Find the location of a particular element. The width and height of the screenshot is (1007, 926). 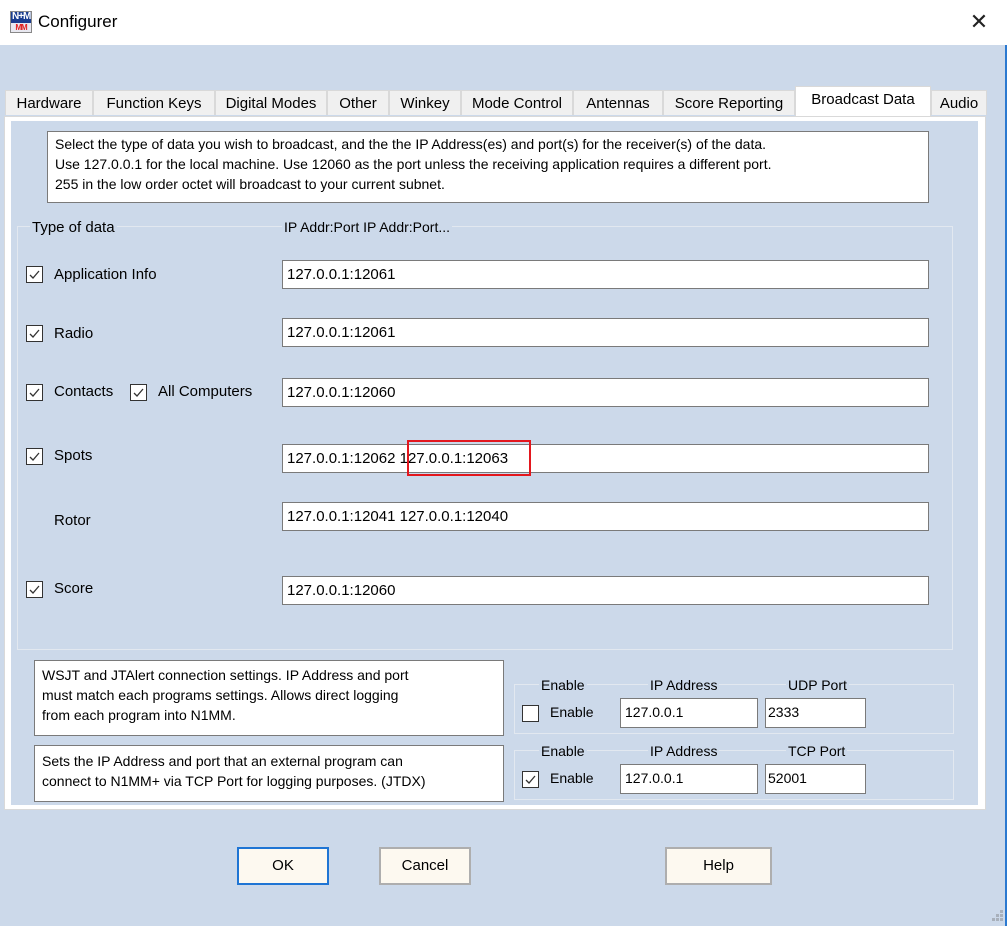

resize-grip-icon is located at coordinates (997, 916).